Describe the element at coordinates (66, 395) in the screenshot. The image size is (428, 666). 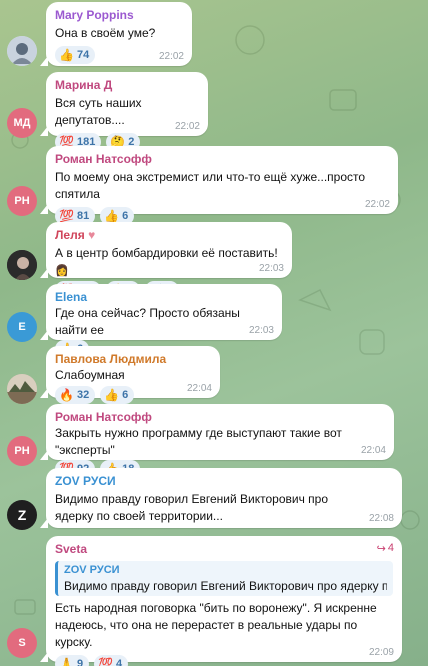
I see `reaction-emoji: 🔥` at that location.